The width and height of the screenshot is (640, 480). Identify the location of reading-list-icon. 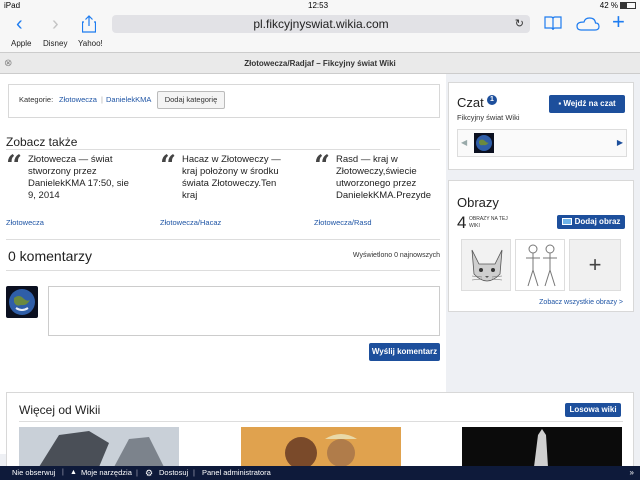
(553, 26).